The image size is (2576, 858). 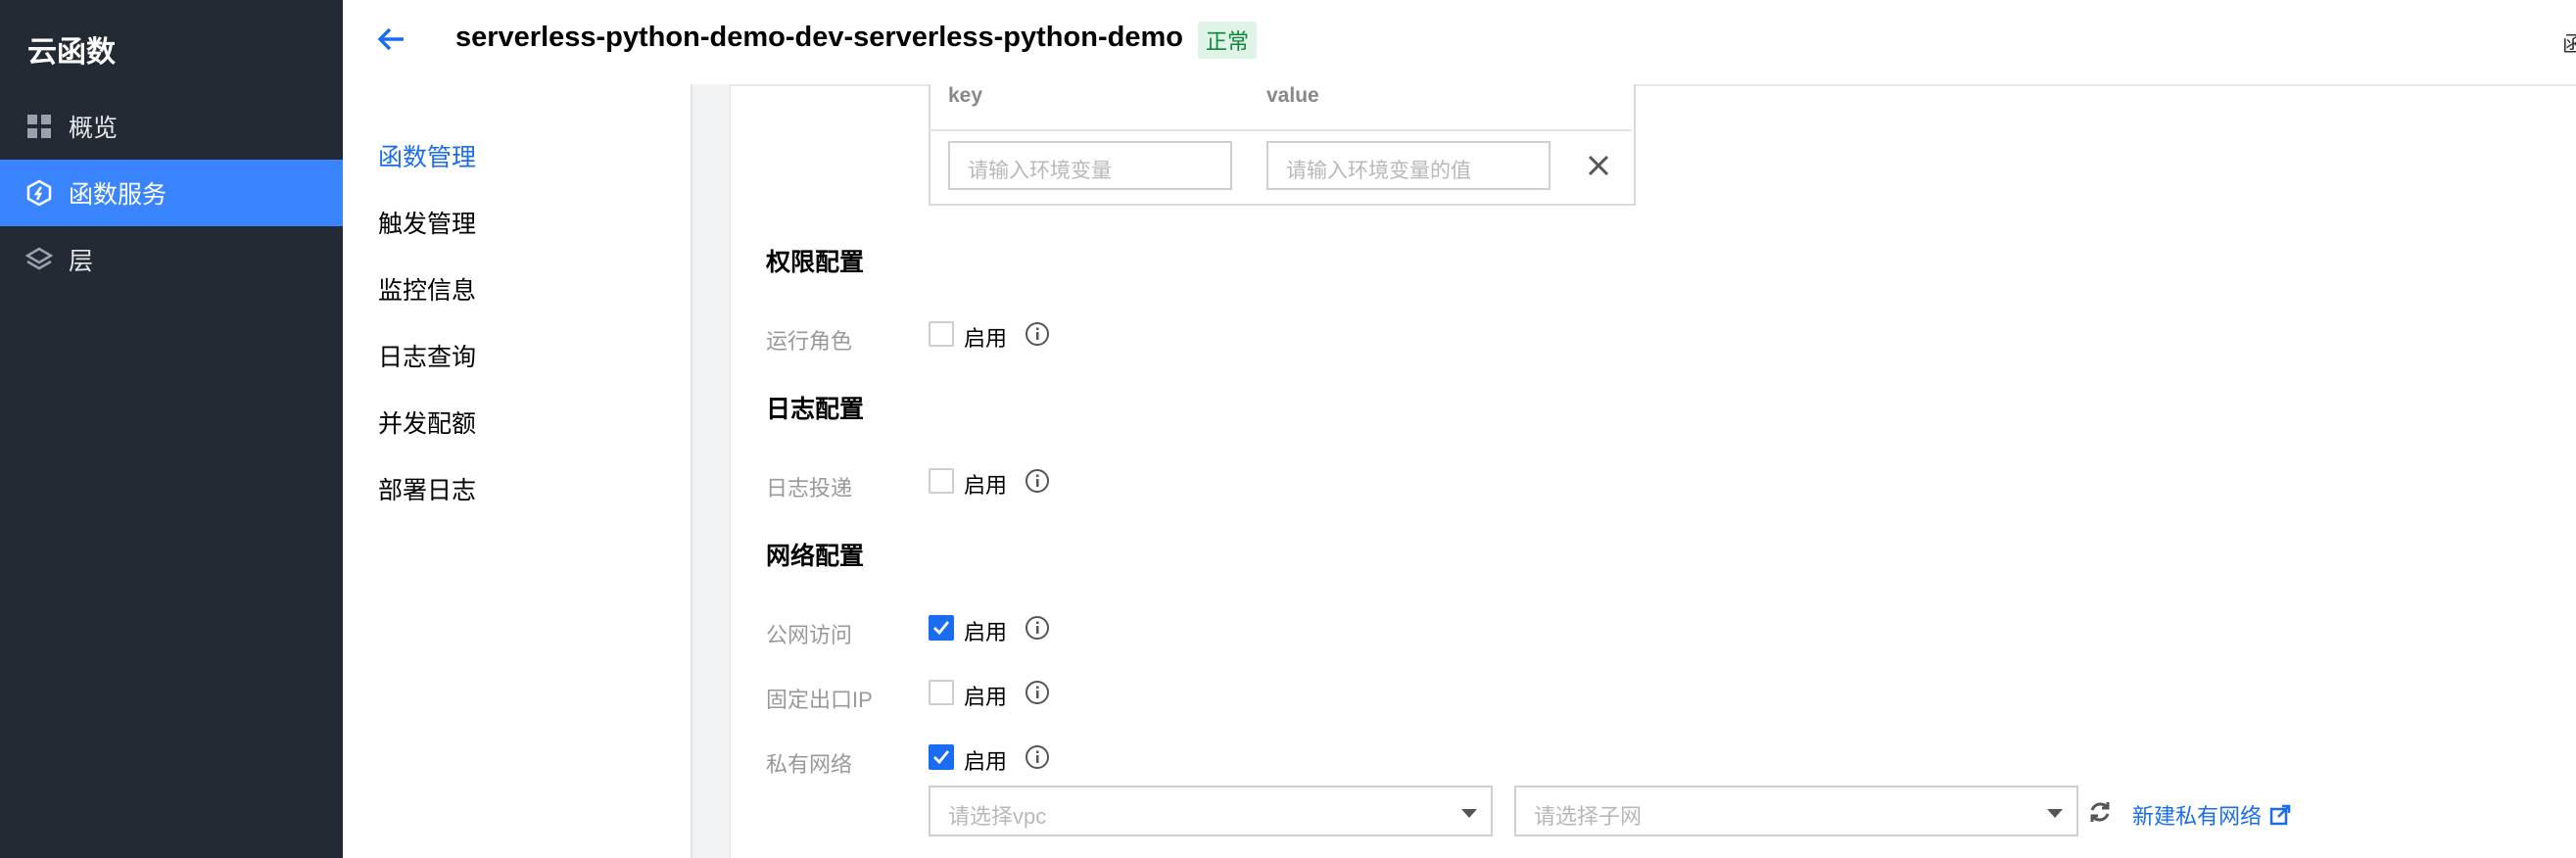 I want to click on log-delivery-checkbox, so click(x=942, y=481).